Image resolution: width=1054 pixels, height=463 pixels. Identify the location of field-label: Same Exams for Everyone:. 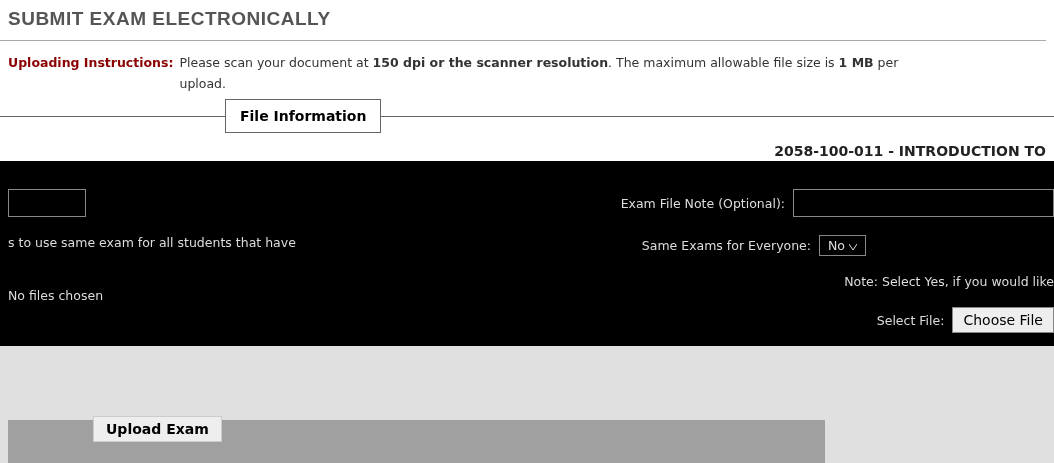
(726, 245).